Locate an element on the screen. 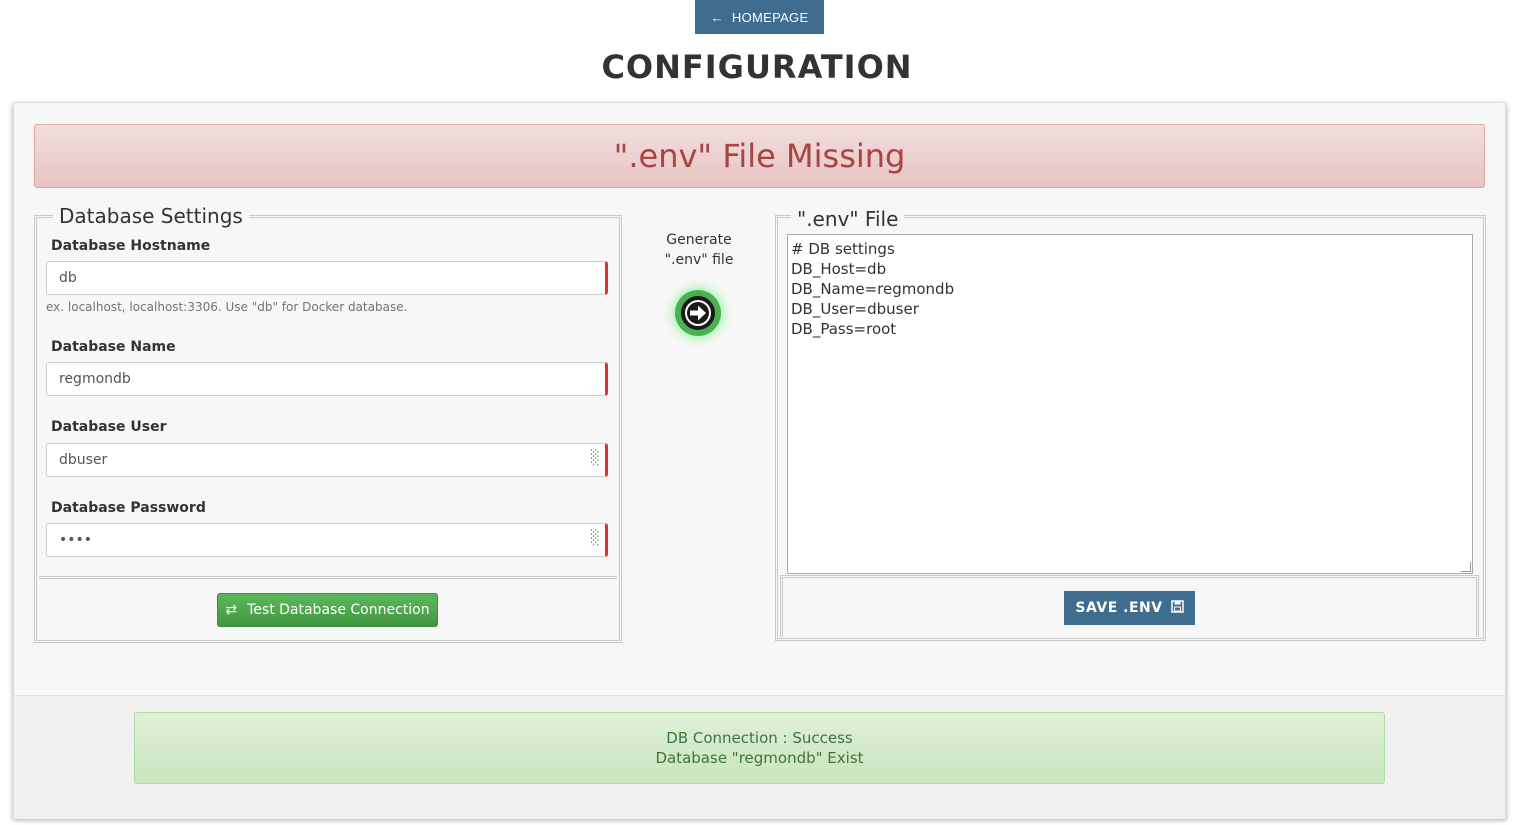  save-env-button: SAVE .ENV is located at coordinates (1129, 608).